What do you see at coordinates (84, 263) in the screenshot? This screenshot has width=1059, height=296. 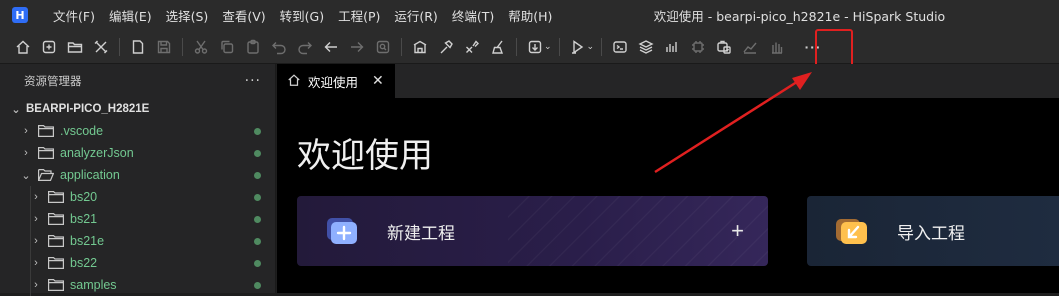 I see `tree-item-label: bs22` at bounding box center [84, 263].